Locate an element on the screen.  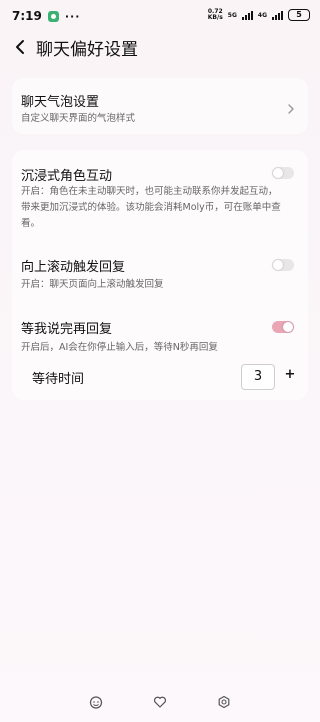
header: 聊天偏好设置 is located at coordinates (160, 47).